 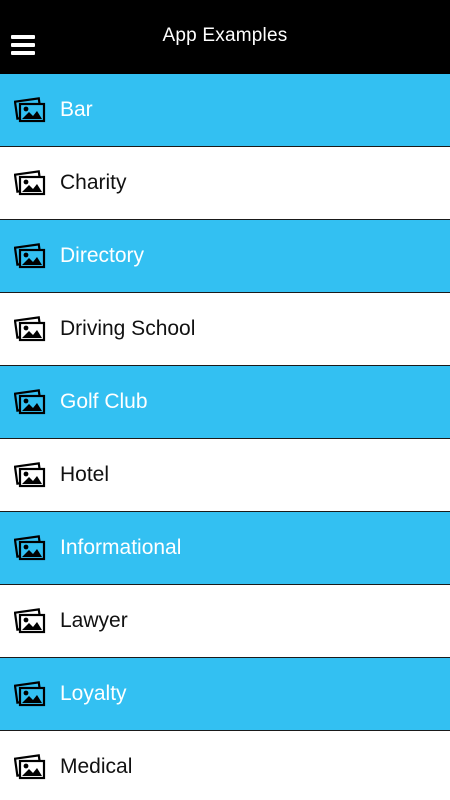 What do you see at coordinates (128, 328) in the screenshot?
I see `list-item-label: Driving School` at bounding box center [128, 328].